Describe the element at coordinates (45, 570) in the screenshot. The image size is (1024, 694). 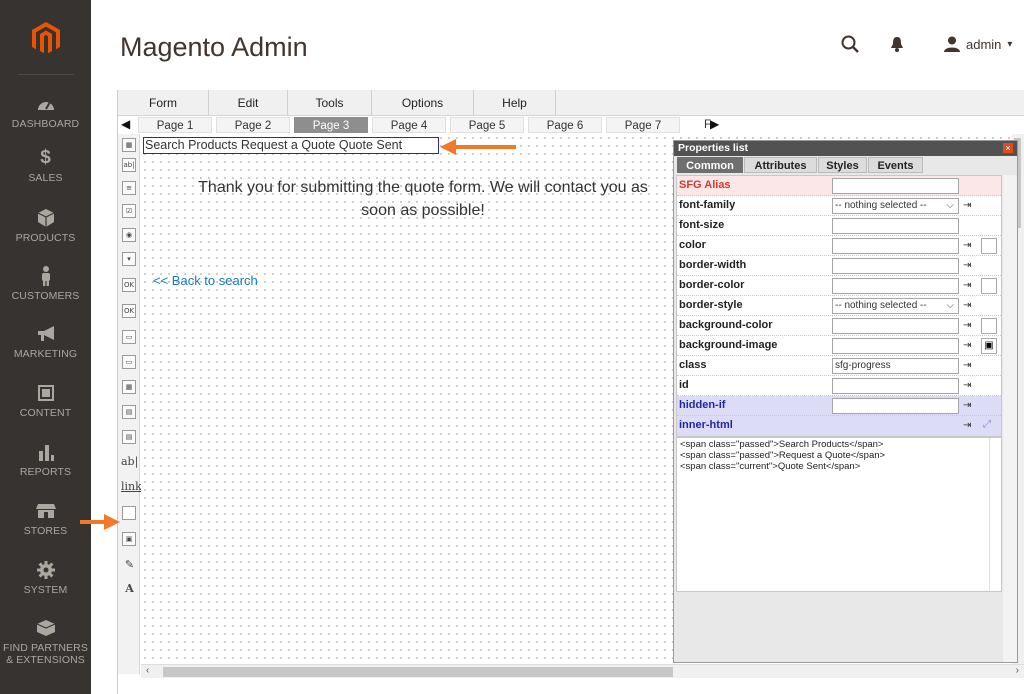
I see `gear-icon` at that location.